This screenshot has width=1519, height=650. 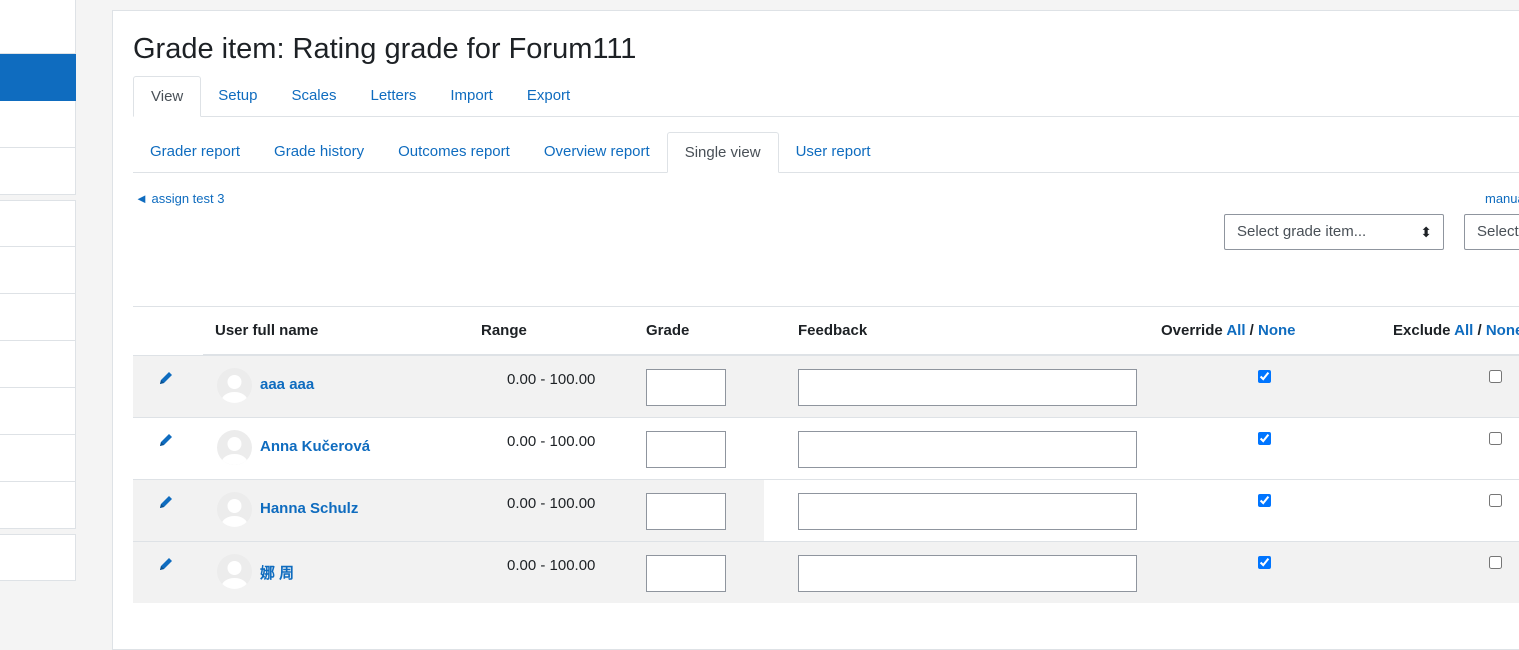 What do you see at coordinates (319, 152) in the screenshot?
I see `tab-grade-history: Grade history` at bounding box center [319, 152].